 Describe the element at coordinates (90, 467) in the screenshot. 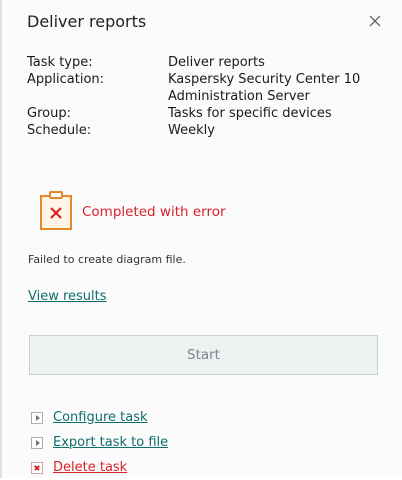

I see `delete-task-link: Delete task` at that location.